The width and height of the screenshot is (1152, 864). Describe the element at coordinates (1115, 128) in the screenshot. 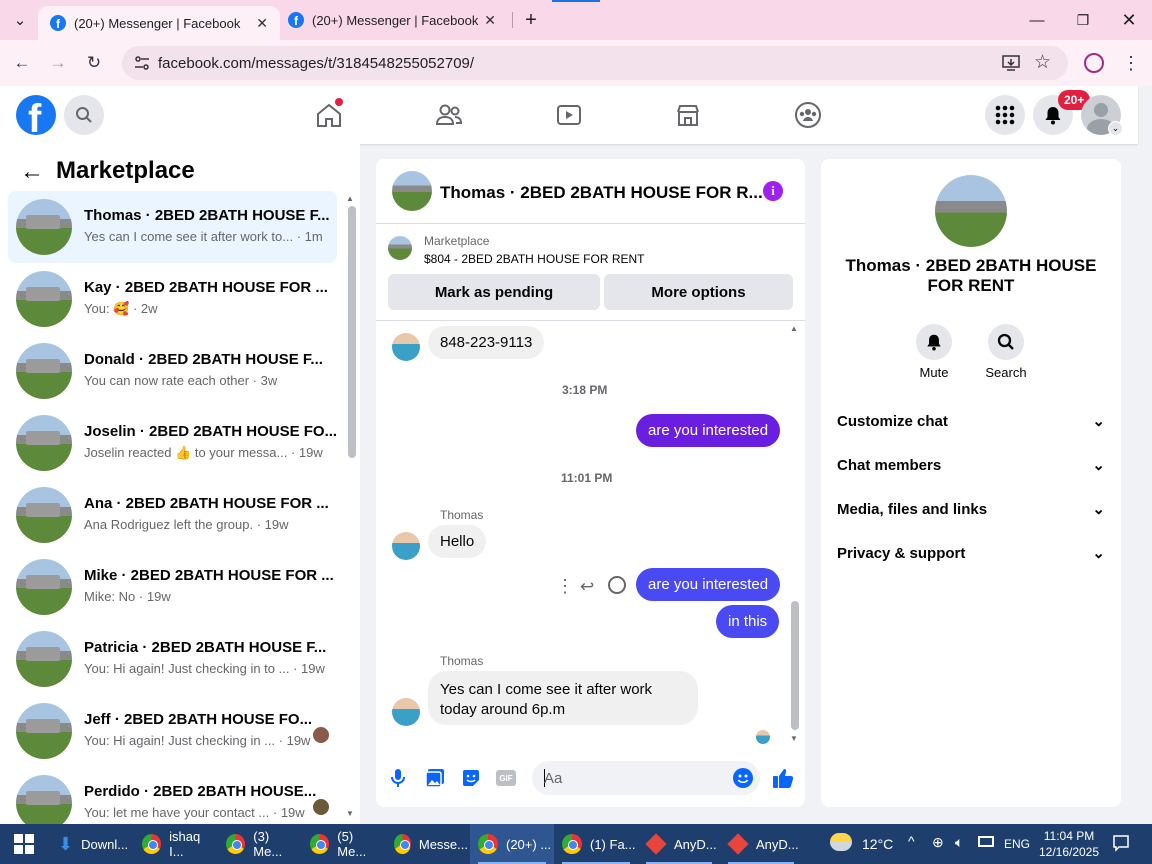

I see `account-chevron-down-icon: ⌄` at that location.